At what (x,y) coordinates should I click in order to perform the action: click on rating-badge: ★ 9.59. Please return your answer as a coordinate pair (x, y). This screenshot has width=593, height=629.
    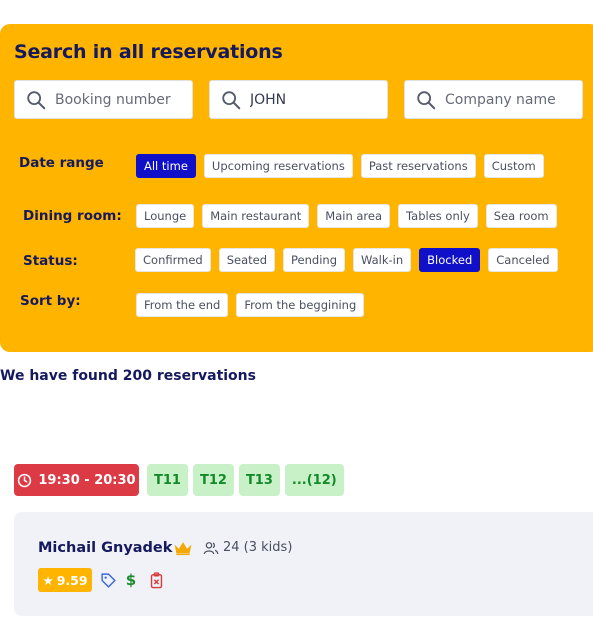
    Looking at the image, I should click on (65, 580).